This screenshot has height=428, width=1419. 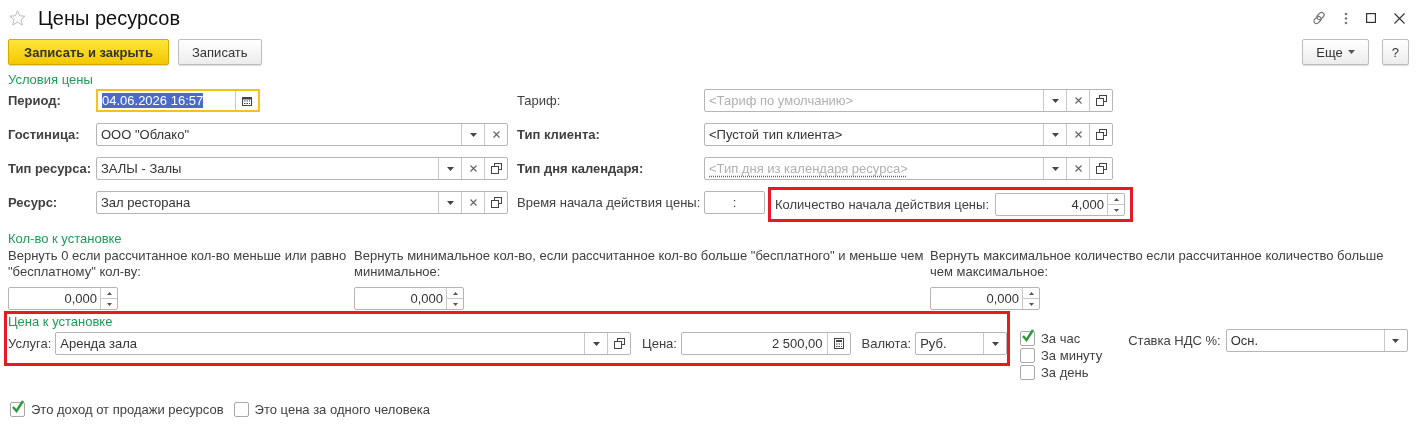 I want to click on save-button: Записать, so click(x=220, y=52).